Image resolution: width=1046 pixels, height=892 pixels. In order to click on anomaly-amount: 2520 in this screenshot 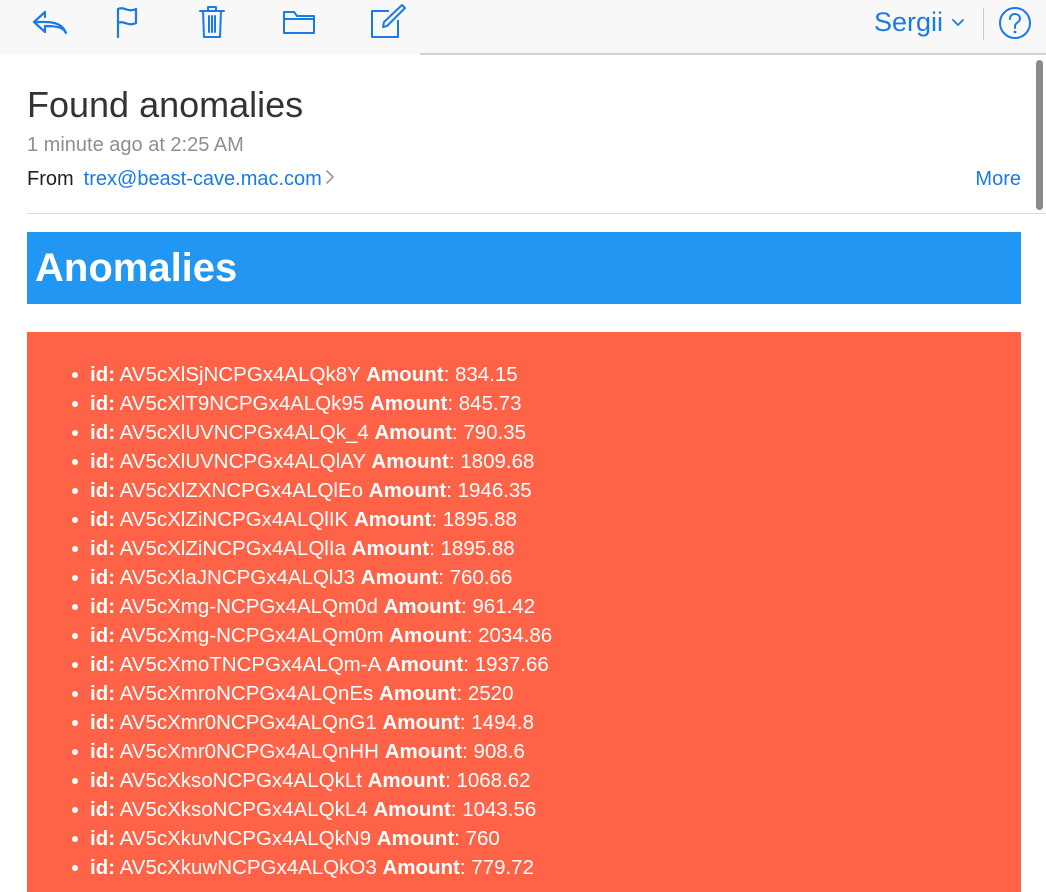, I will do `click(490, 693)`.